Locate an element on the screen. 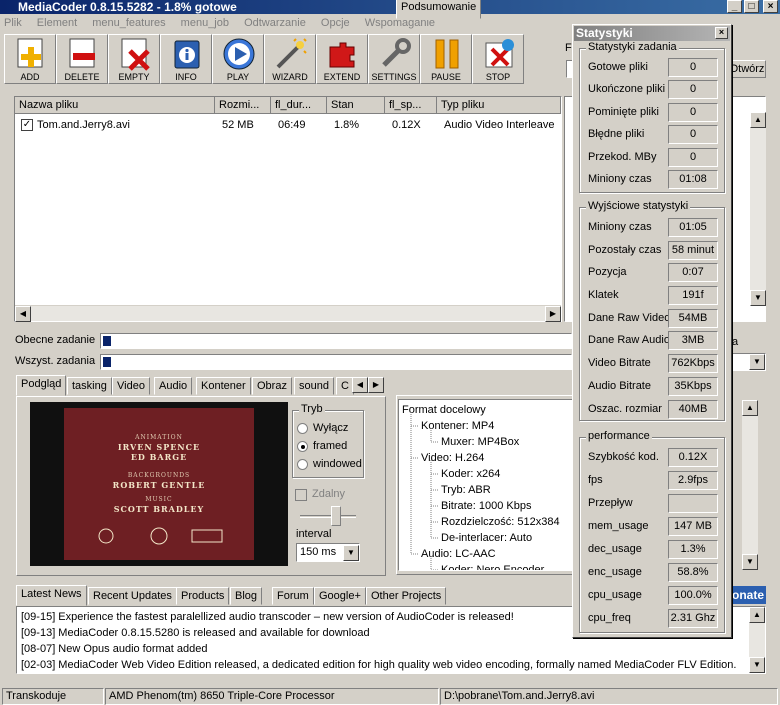  pause-button: PAUSE is located at coordinates (446, 59).